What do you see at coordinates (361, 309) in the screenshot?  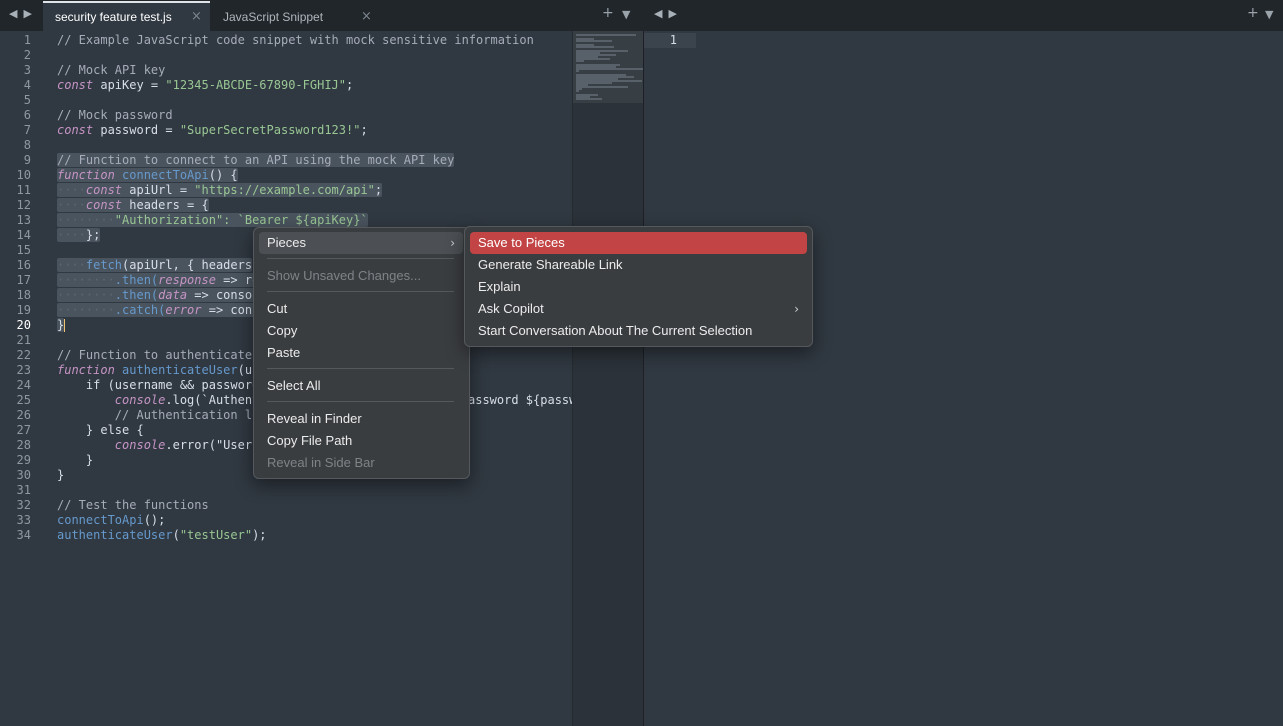 I see `menu-item-cut: Cut` at bounding box center [361, 309].